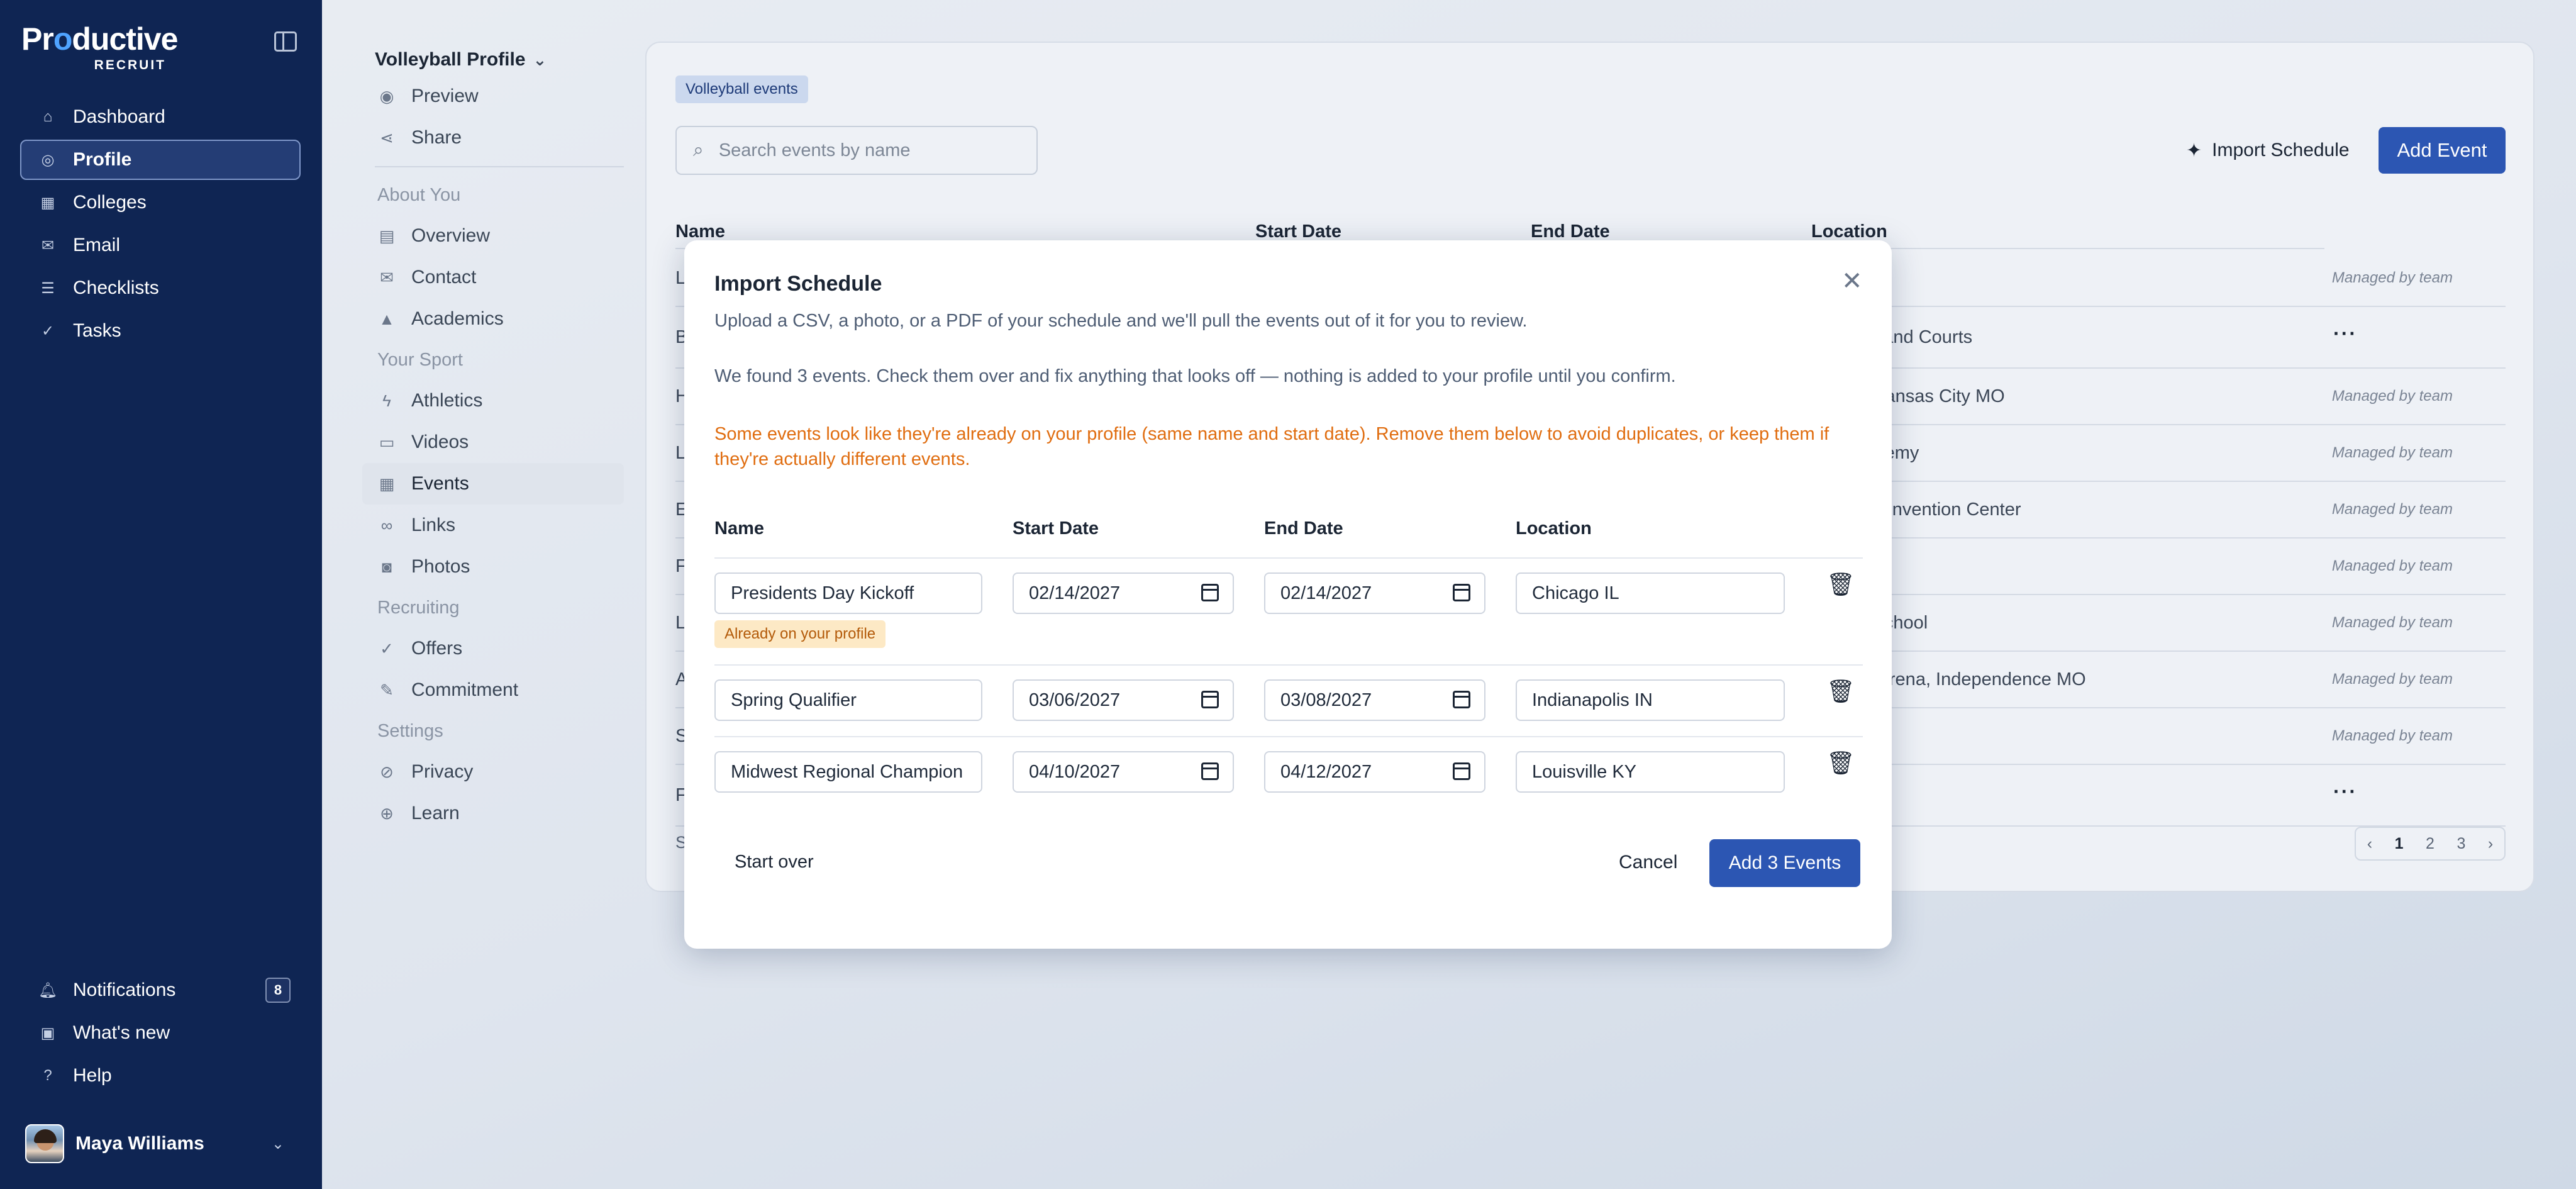 The height and width of the screenshot is (1189, 2576). What do you see at coordinates (2399, 844) in the screenshot?
I see `page-1: 1` at bounding box center [2399, 844].